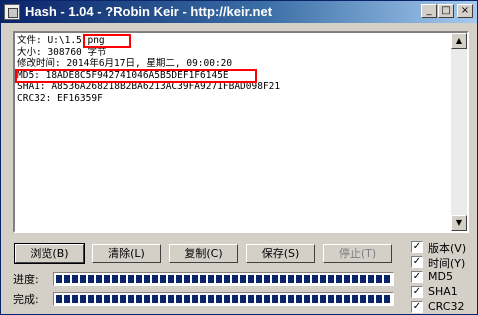  I want to click on output-line-crc32: CRC32: EF16359F, so click(60, 98).